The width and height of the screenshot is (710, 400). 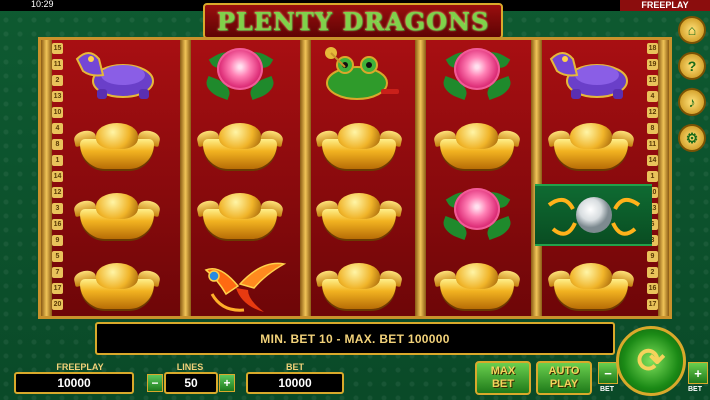 What do you see at coordinates (190, 367) in the screenshot?
I see `lines-label: LINES` at bounding box center [190, 367].